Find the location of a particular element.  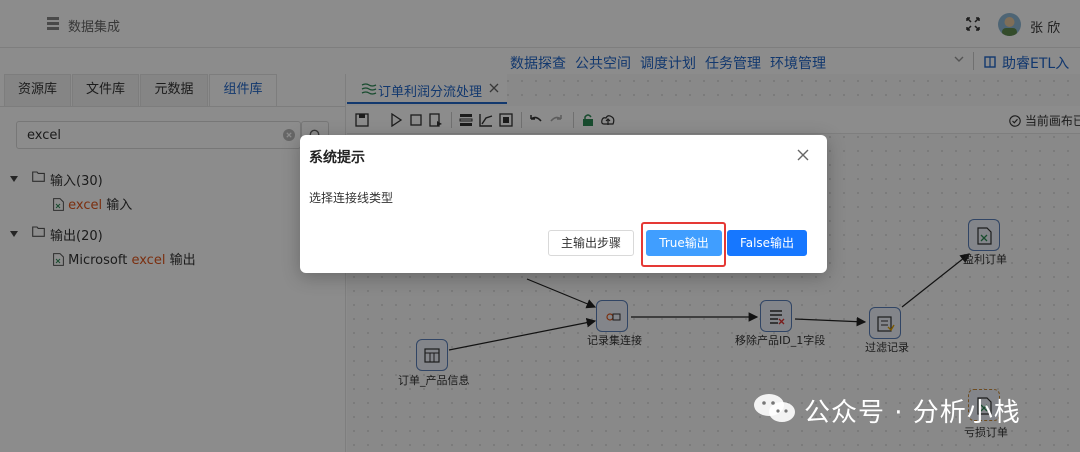

watermark-text: 公众号 · 分析小栈 is located at coordinates (912, 413).